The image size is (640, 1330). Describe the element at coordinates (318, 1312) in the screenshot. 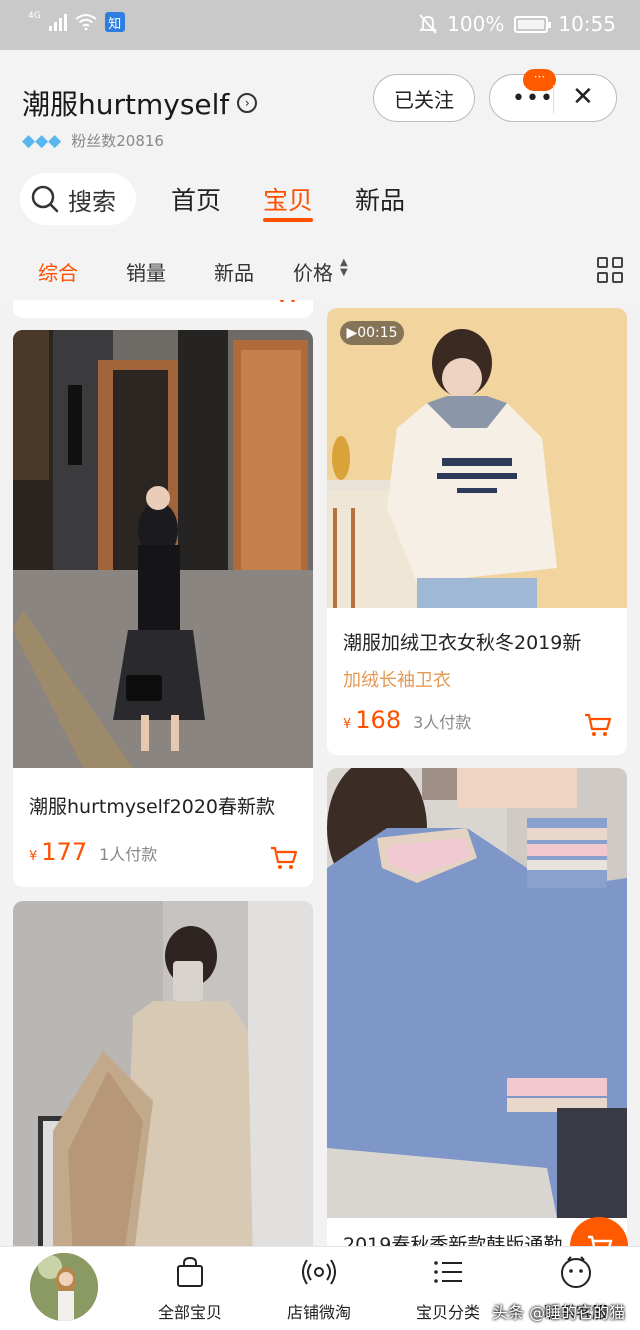

I see `nav-label: 店铺微淘` at that location.